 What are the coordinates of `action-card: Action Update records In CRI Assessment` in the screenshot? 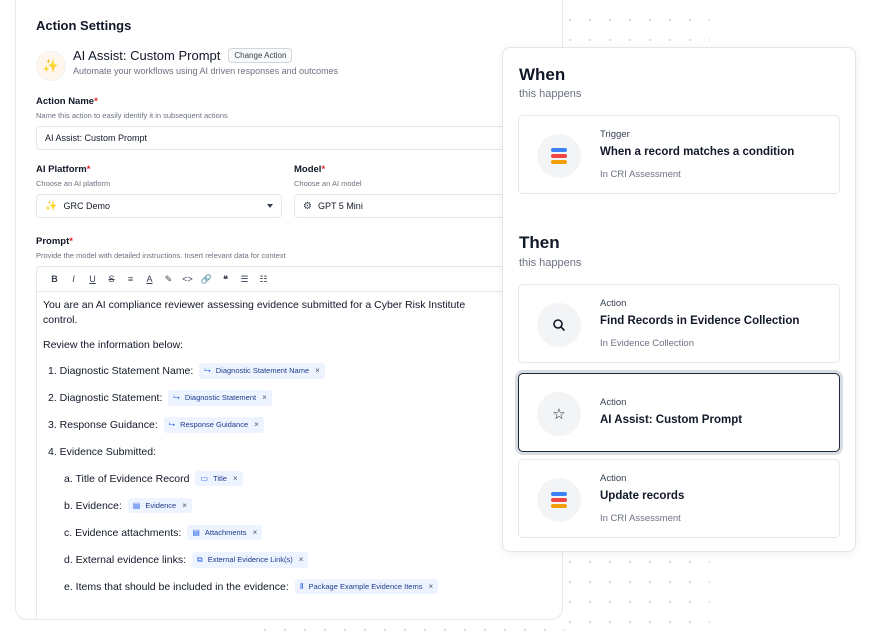 It's located at (679, 498).